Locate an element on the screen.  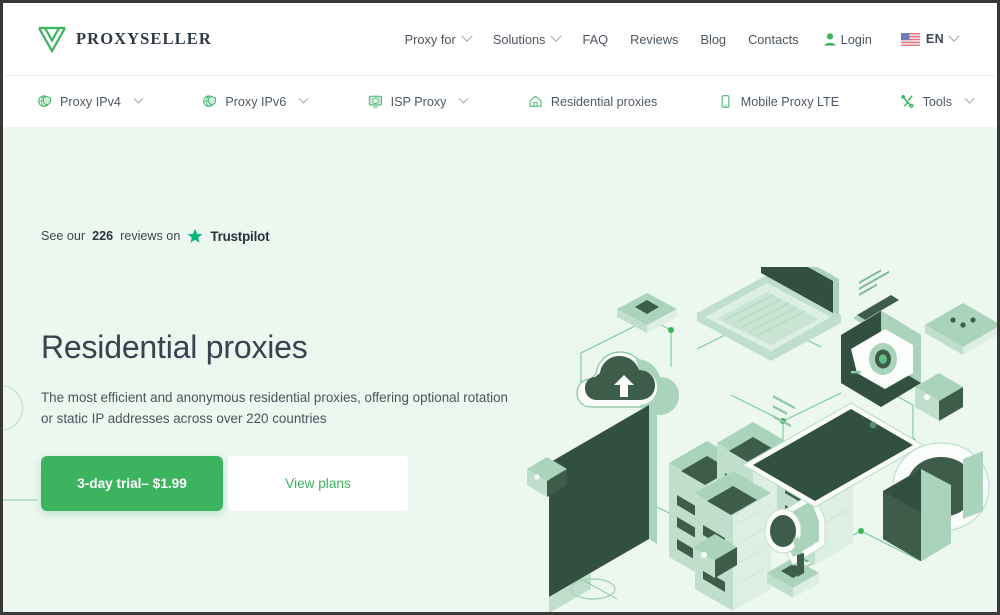
decorative-circle is located at coordinates (13, 408).